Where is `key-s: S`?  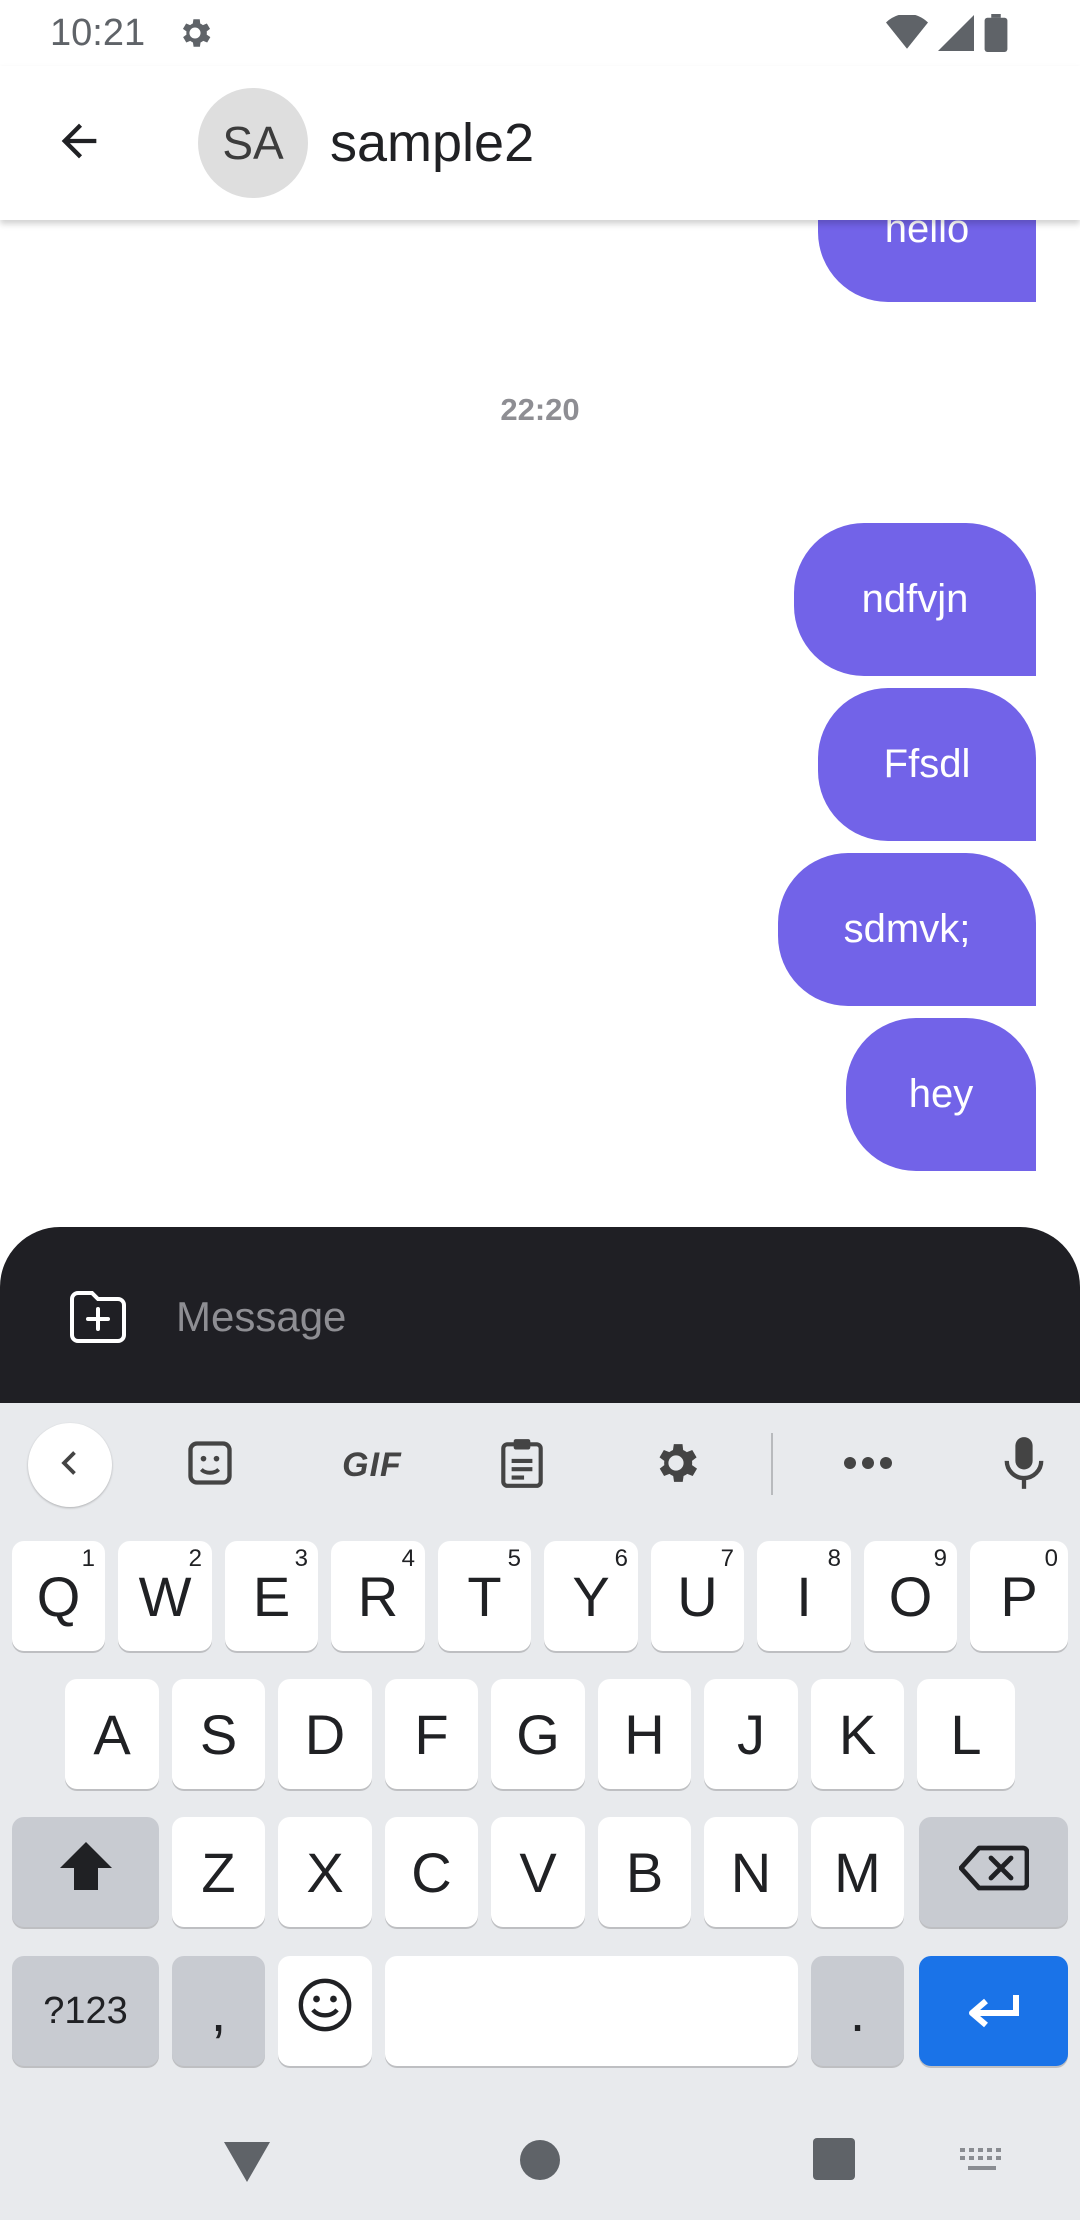 key-s: S is located at coordinates (218, 1734).